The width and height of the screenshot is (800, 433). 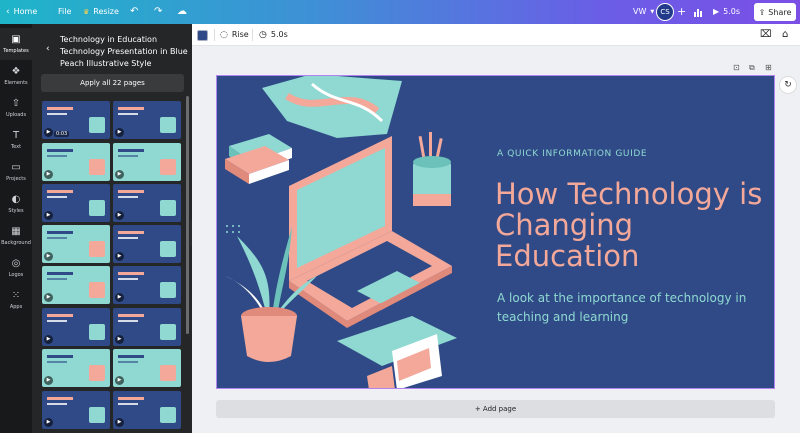 I want to click on file-label: File, so click(x=65, y=11).